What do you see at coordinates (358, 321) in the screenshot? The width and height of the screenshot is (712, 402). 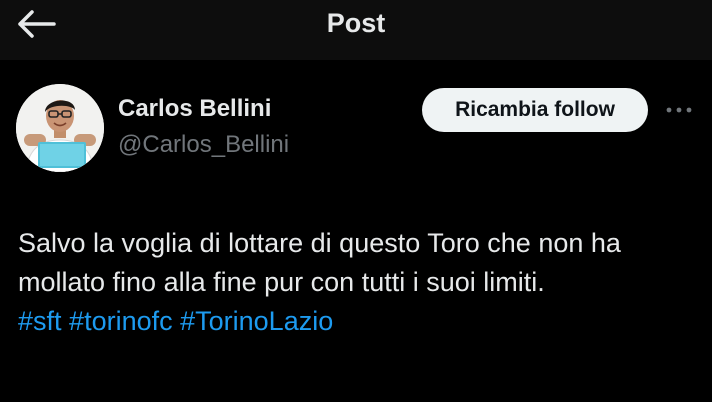 I see `hashtag-list: #sft #torinofc #TorinoLazio` at bounding box center [358, 321].